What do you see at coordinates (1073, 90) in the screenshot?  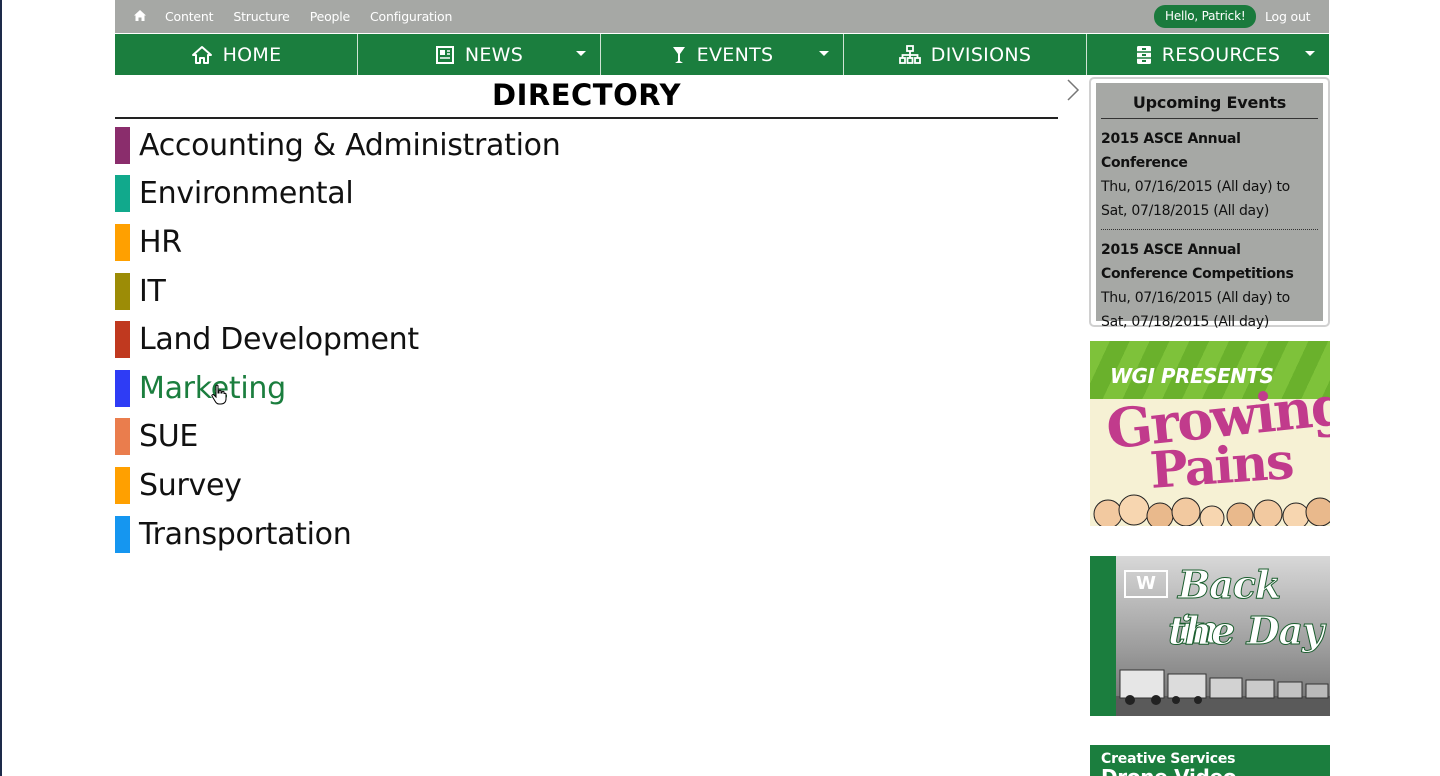 I see `chevron-right-icon` at bounding box center [1073, 90].